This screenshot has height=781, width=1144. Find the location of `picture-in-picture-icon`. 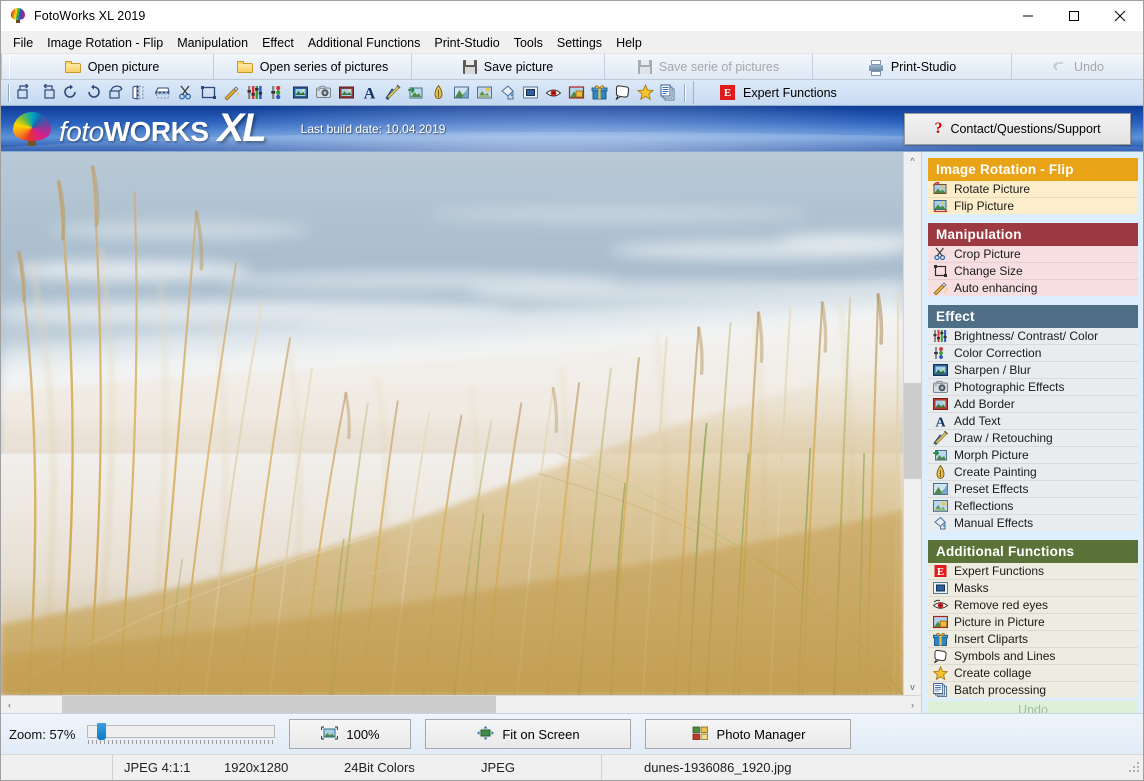

picture-in-picture-icon is located at coordinates (576, 93).